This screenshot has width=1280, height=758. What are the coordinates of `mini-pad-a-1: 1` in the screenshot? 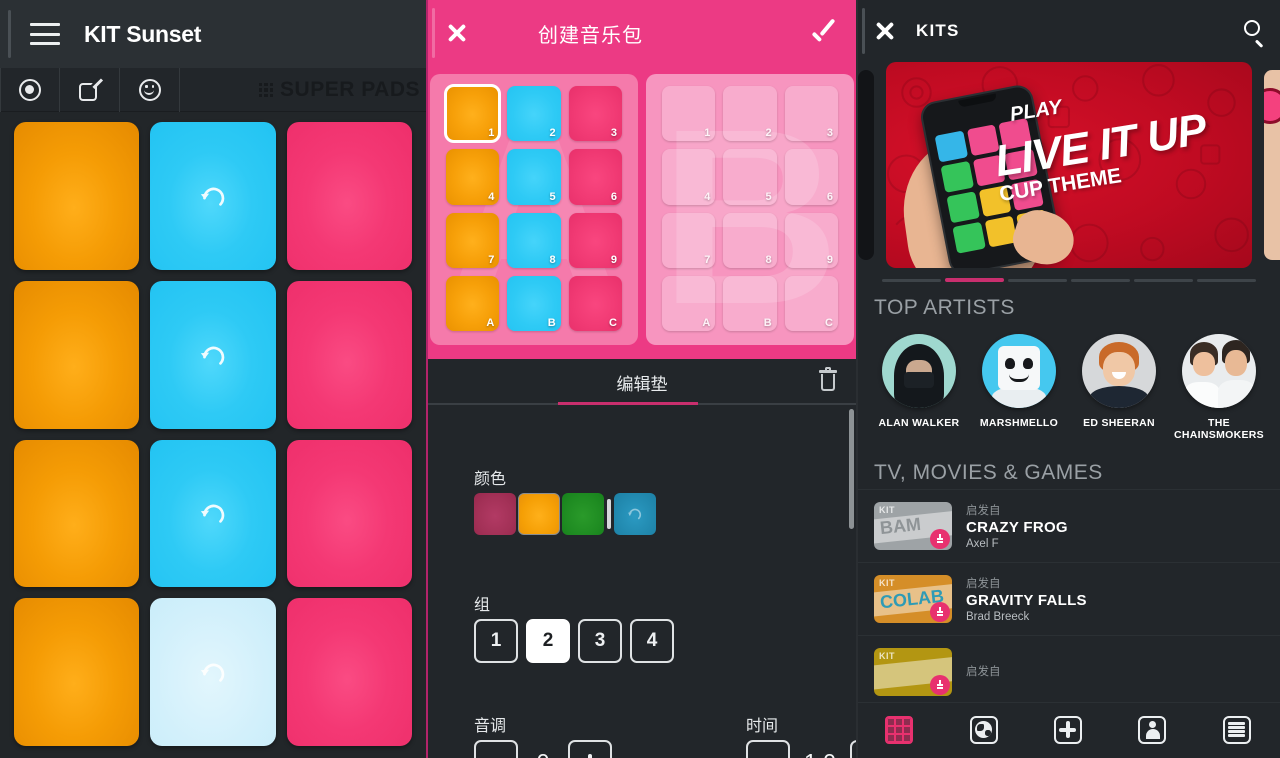 It's located at (472, 113).